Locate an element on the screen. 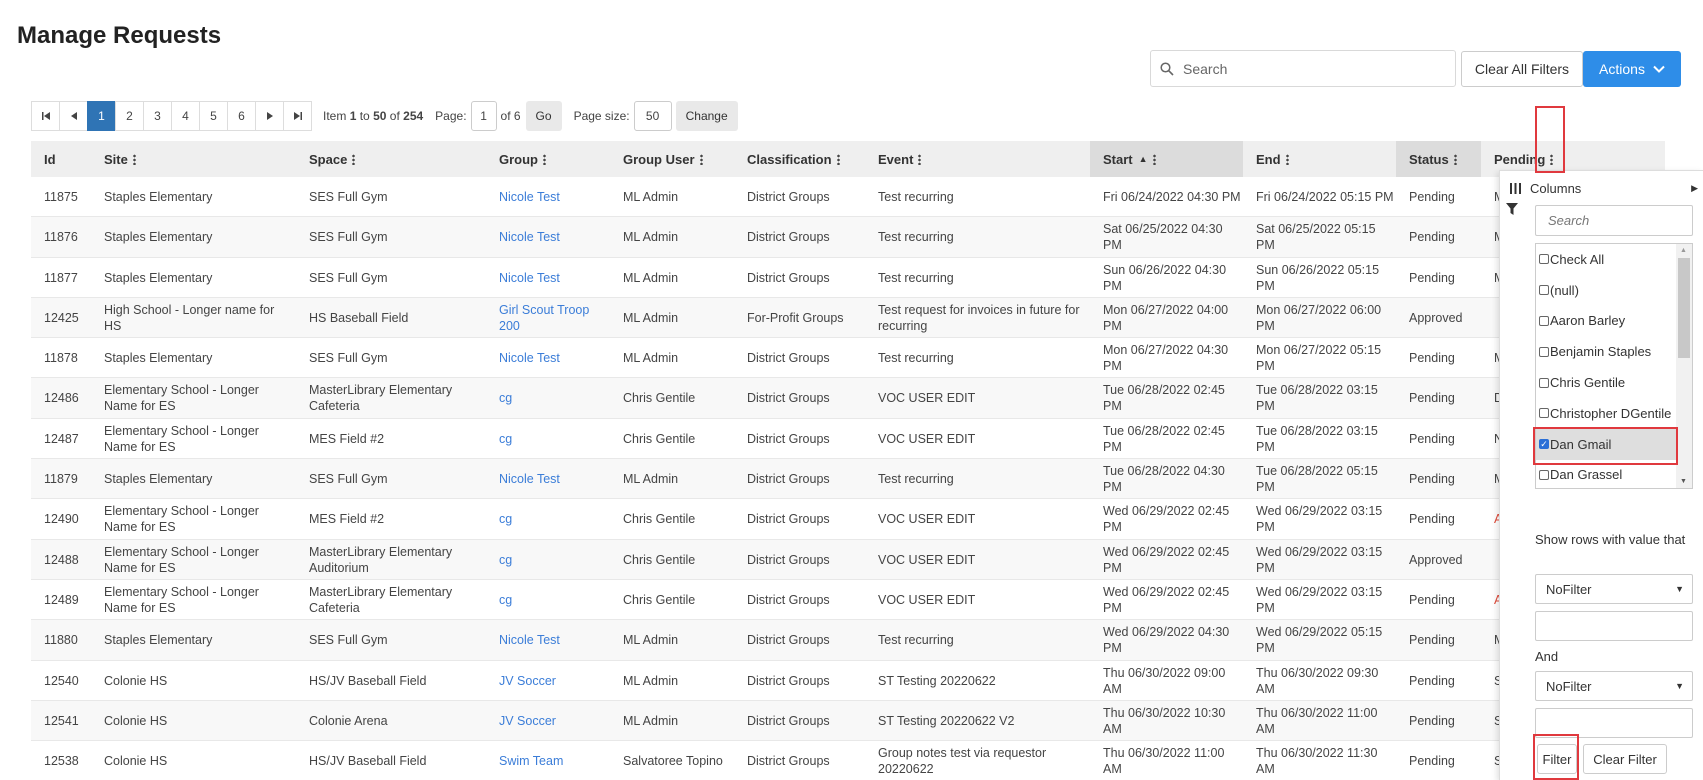 The width and height of the screenshot is (1703, 780). col-header-event: Event is located at coordinates (976, 159).